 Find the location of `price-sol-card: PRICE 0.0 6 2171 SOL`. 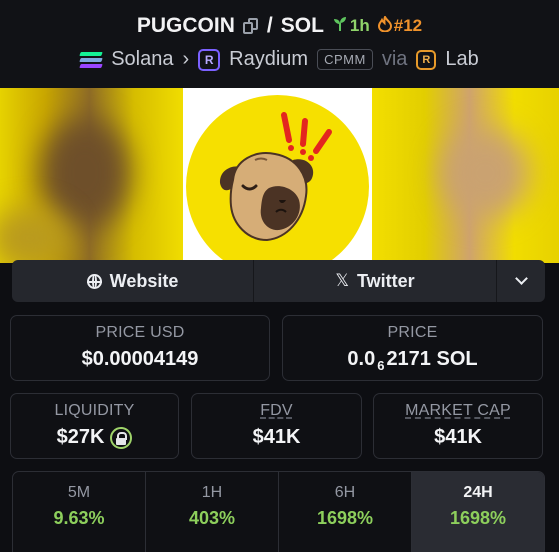

price-sol-card: PRICE 0.0 6 2171 SOL is located at coordinates (412, 348).